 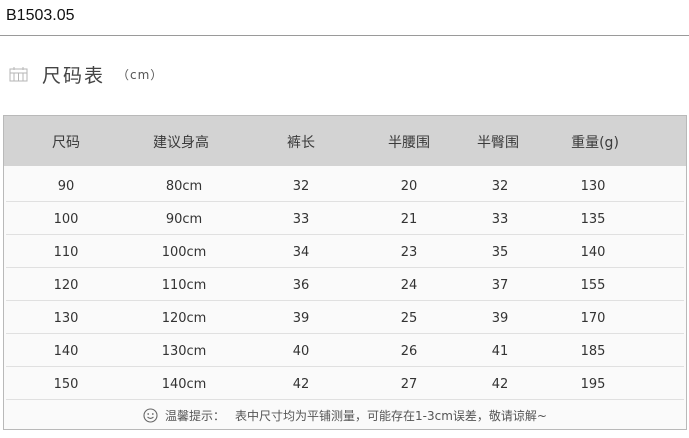 What do you see at coordinates (593, 318) in the screenshot?
I see `cell-weight: 170` at bounding box center [593, 318].